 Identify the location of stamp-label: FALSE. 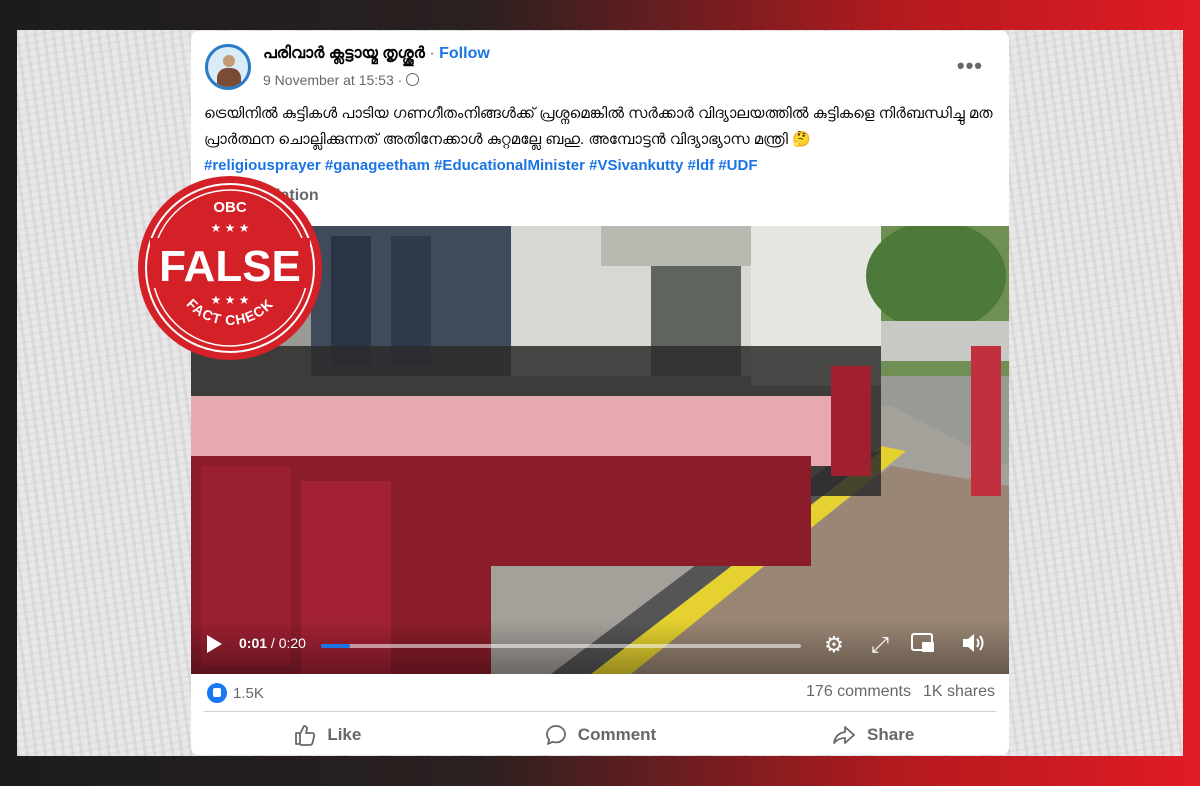
(230, 266).